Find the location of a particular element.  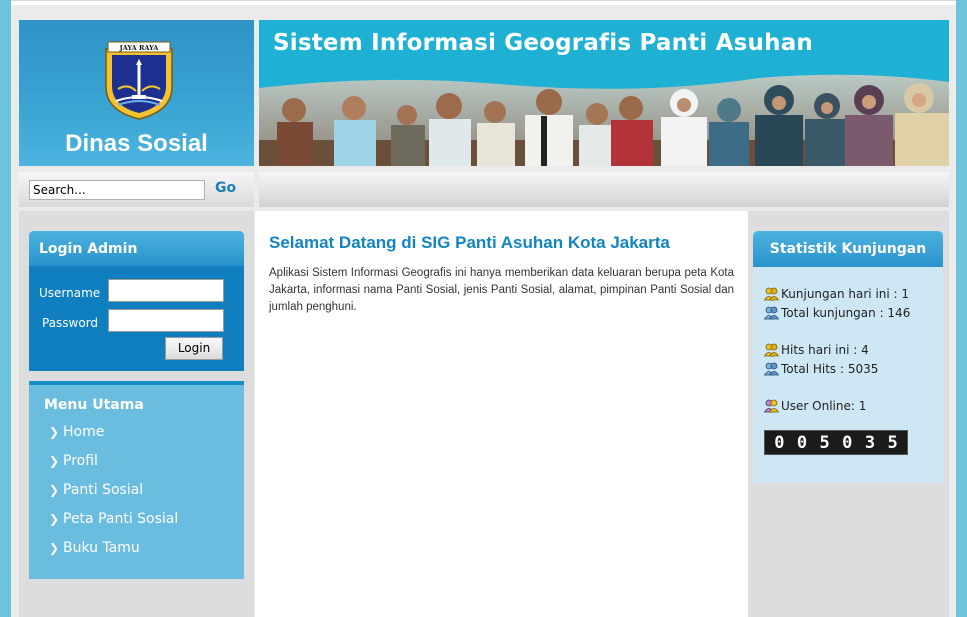

password-label: Password is located at coordinates (70, 323).